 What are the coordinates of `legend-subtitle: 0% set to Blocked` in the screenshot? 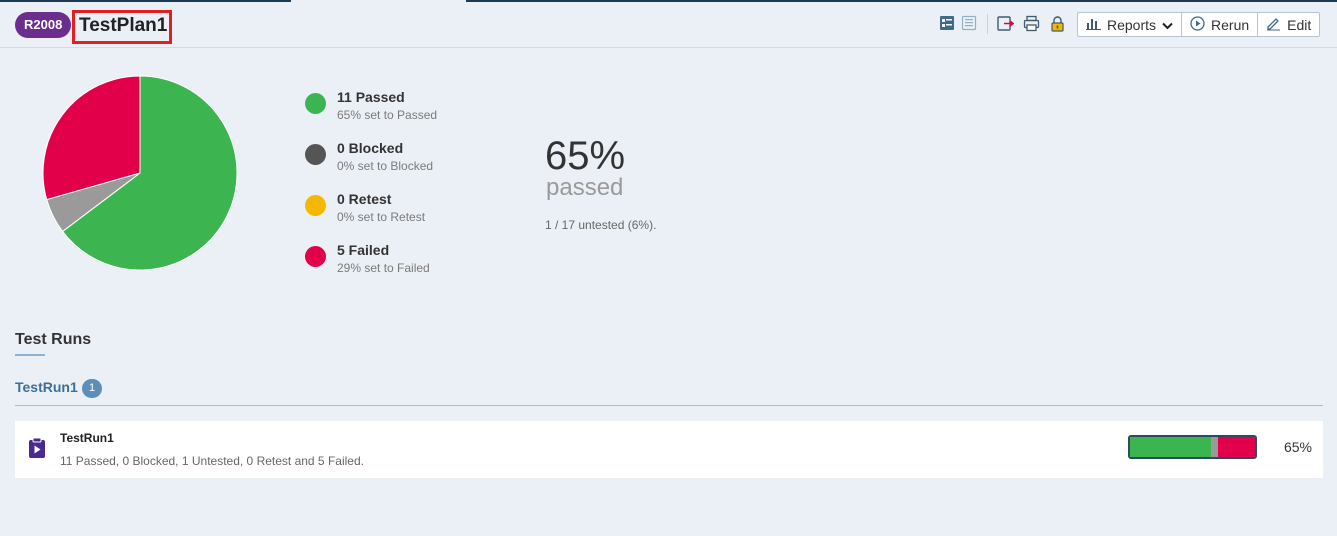 It's located at (385, 166).